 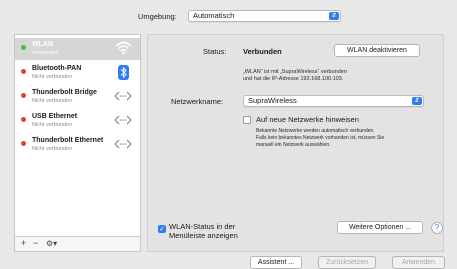 What do you see at coordinates (45, 53) in the screenshot?
I see `service-status: Verbunden` at bounding box center [45, 53].